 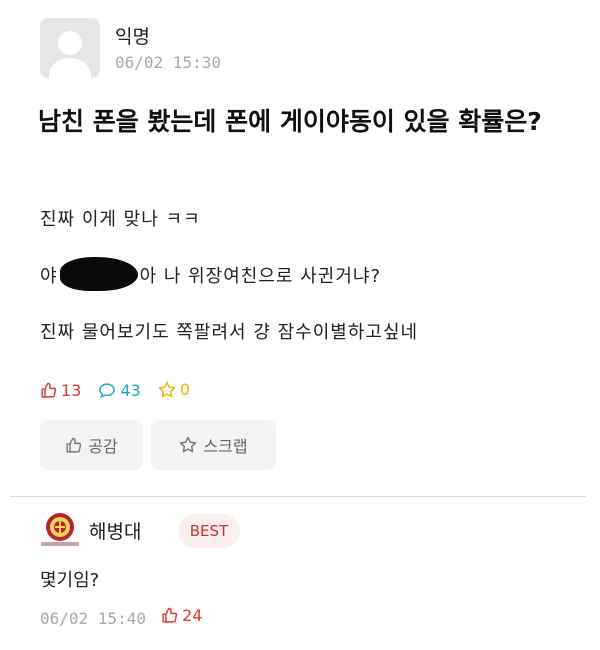 What do you see at coordinates (185, 389) in the screenshot?
I see `scrap-count-value: 0` at bounding box center [185, 389].